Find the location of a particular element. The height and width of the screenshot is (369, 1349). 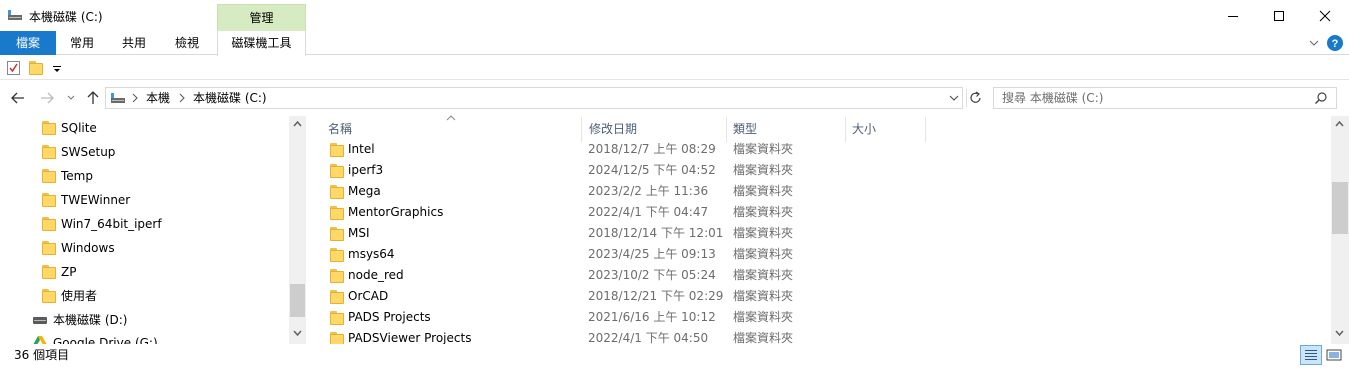

customize-qat-button is located at coordinates (57, 68).